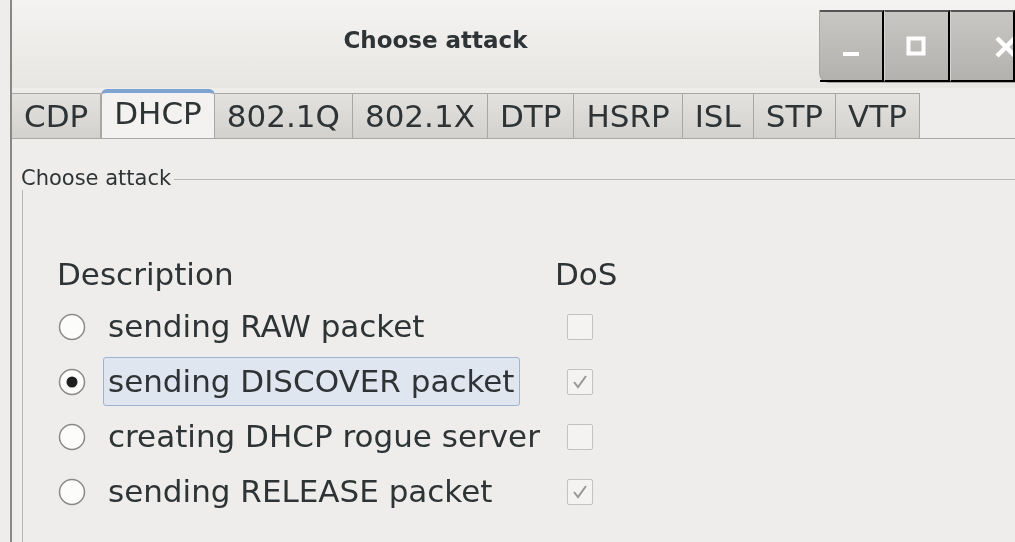 This screenshot has width=1015, height=542. Describe the element at coordinates (878, 115) in the screenshot. I see `tab: VTP` at that location.